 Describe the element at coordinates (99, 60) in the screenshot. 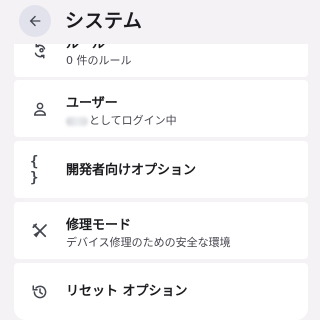

I see `item-subtitle: 0 件のルール` at that location.